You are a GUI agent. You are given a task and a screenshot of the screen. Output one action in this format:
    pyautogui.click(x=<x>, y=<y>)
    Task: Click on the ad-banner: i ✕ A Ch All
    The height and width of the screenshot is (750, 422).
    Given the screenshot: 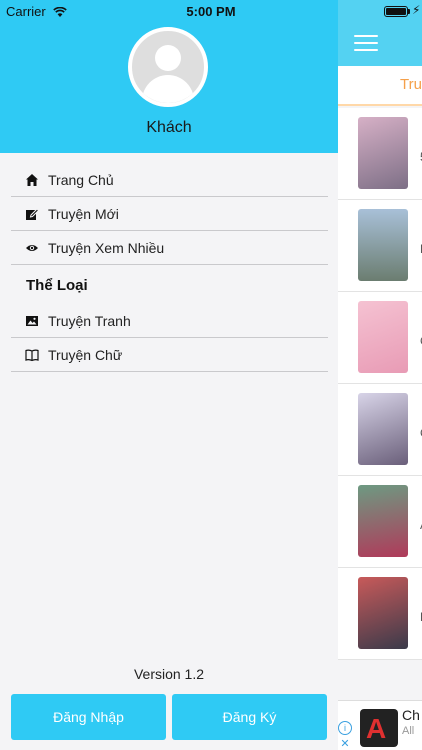 What is the action you would take?
    pyautogui.click(x=380, y=725)
    